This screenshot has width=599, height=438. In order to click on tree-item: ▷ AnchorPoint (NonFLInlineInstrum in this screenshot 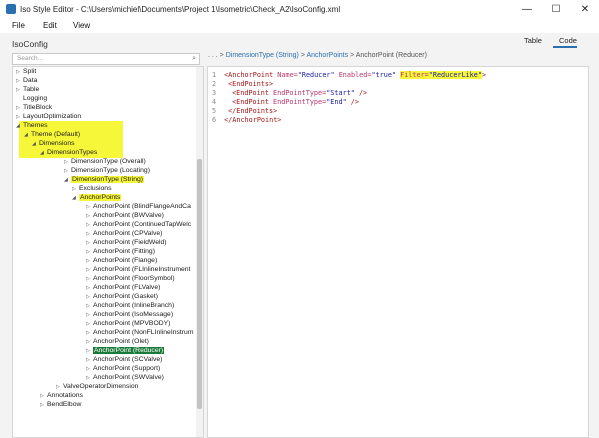, I will do `click(140, 332)`.